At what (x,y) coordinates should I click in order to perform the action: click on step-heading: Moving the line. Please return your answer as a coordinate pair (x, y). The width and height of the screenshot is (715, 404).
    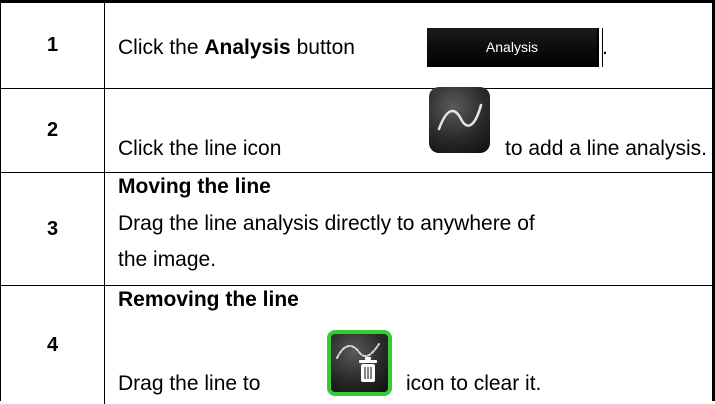
    Looking at the image, I should click on (194, 186).